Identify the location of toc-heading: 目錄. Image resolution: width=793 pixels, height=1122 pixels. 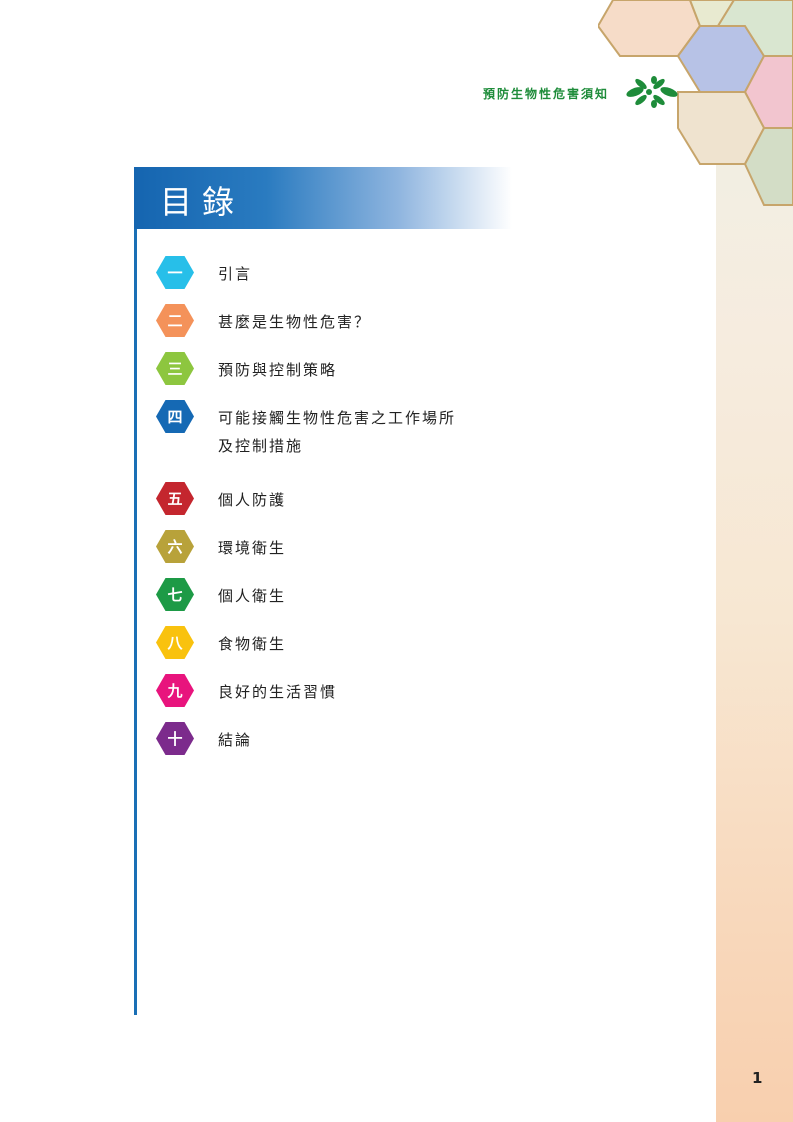
(202, 202).